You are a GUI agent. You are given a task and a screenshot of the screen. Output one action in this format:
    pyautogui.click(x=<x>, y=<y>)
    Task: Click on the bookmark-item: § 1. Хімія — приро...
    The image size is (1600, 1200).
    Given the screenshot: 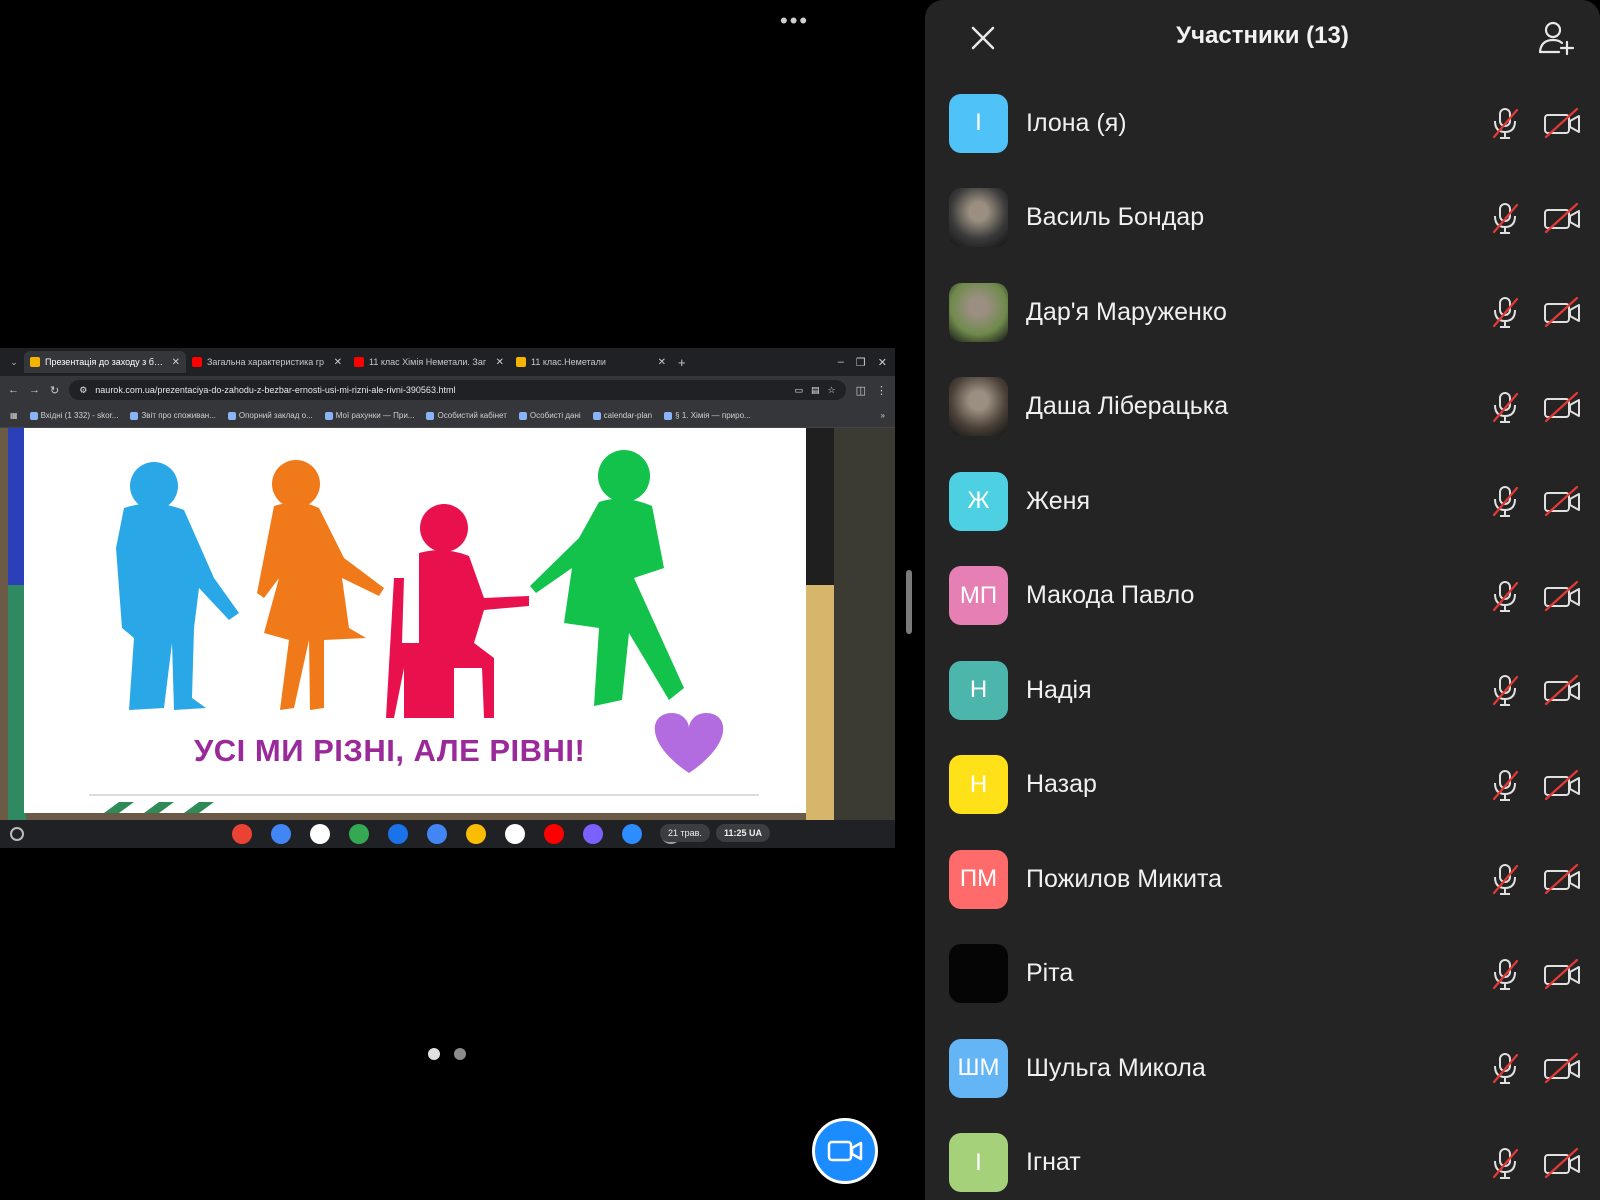 What is the action you would take?
    pyautogui.click(x=707, y=415)
    